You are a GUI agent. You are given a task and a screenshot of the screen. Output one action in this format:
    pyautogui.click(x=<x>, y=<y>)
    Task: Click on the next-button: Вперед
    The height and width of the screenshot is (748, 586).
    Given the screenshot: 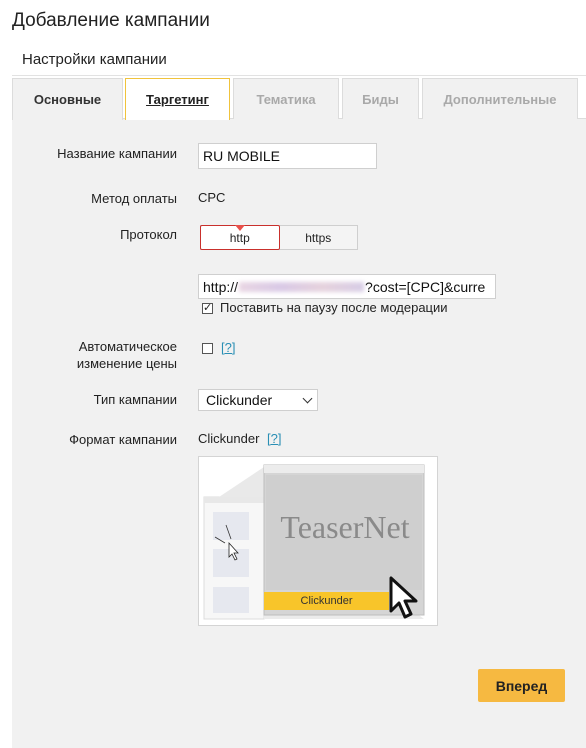 What is the action you would take?
    pyautogui.click(x=521, y=685)
    